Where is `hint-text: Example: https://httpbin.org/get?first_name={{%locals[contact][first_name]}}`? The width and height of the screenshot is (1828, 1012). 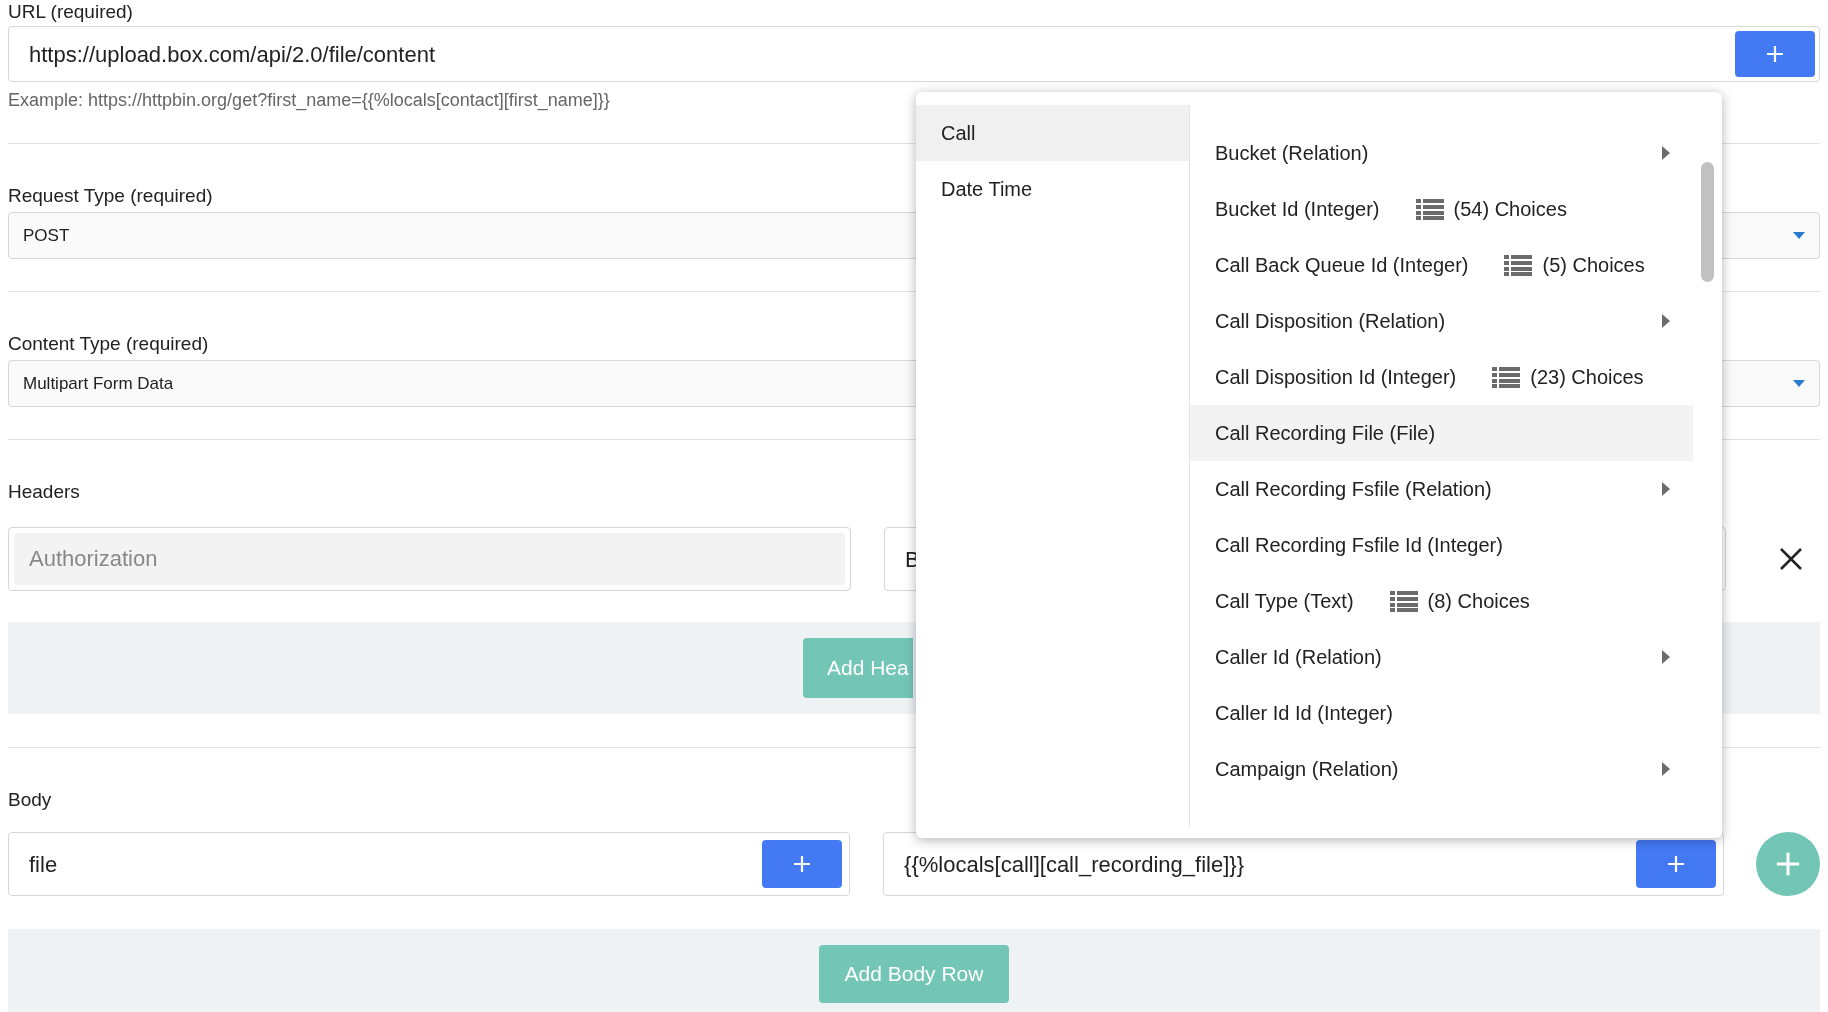
hint-text: Example: https://httpbin.org/get?first_name={{%locals[contact][first_name]}} is located at coordinates (309, 101).